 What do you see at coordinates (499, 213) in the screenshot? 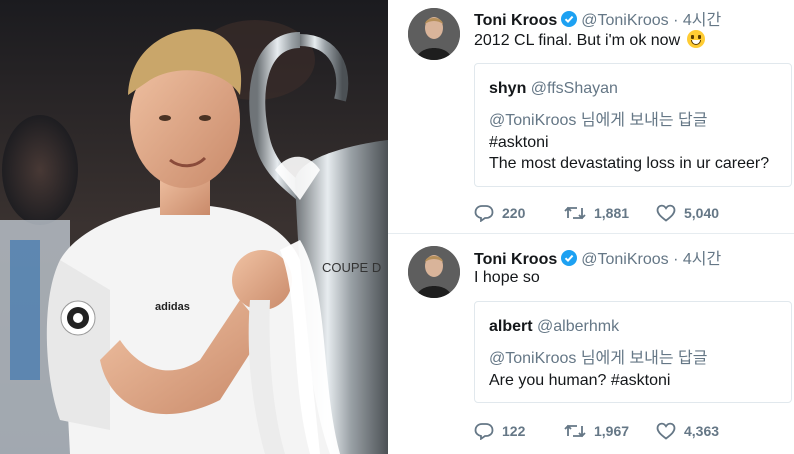
I see `reply-button: 220` at bounding box center [499, 213].